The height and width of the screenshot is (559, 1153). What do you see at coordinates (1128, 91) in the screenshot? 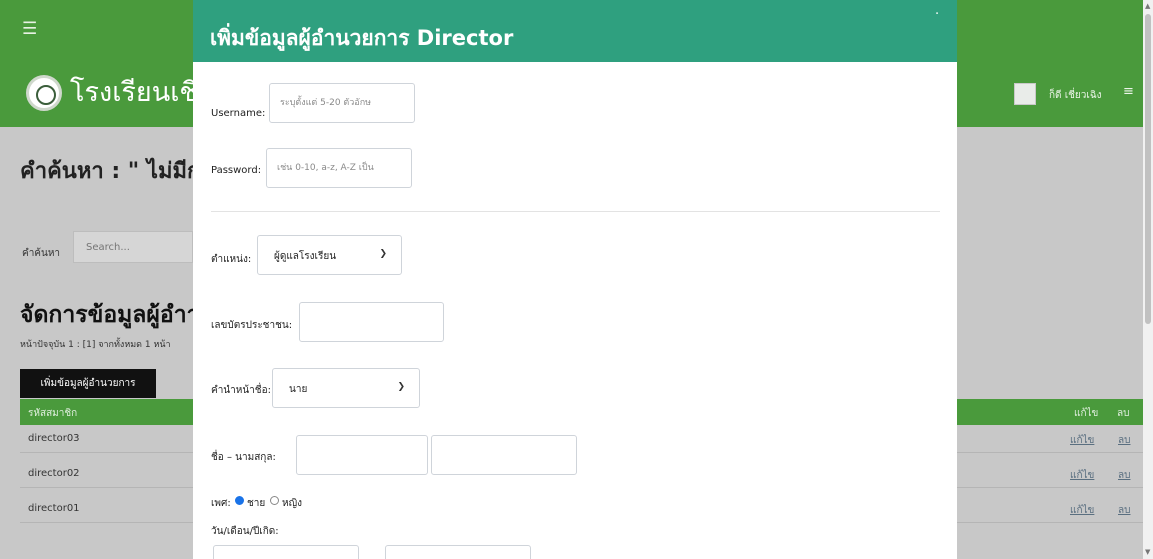
I see `user-menu-icon: ≡` at bounding box center [1128, 91].